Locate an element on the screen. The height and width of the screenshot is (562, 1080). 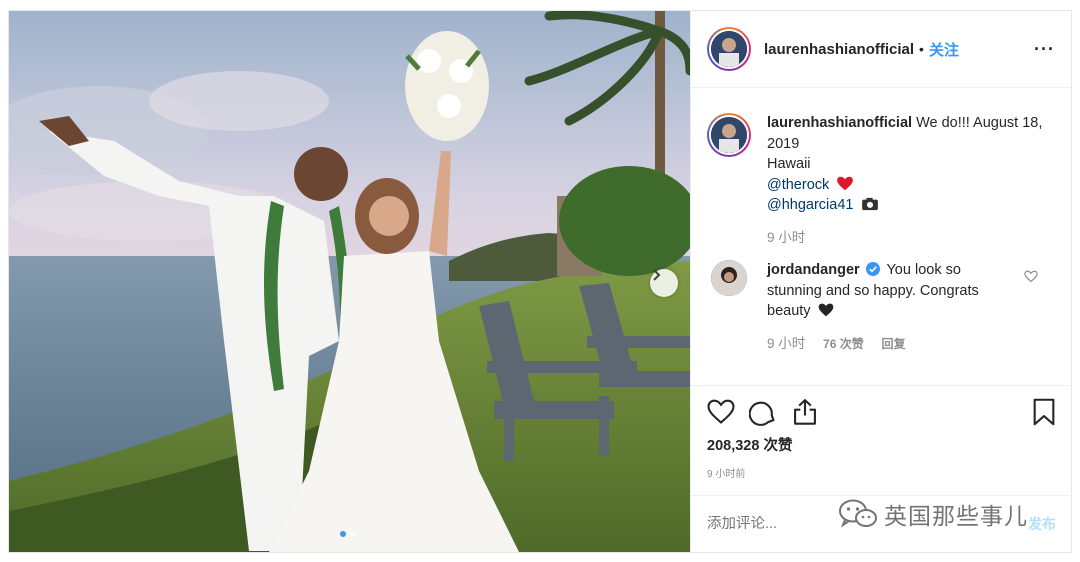
caption-location: Hawaii is located at coordinates (789, 164).